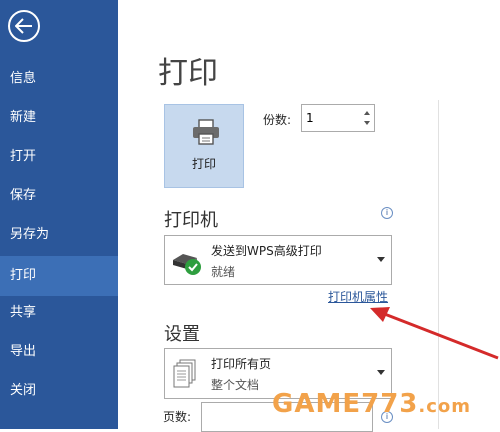  Describe the element at coordinates (331, 118) in the screenshot. I see `copies-input` at that location.